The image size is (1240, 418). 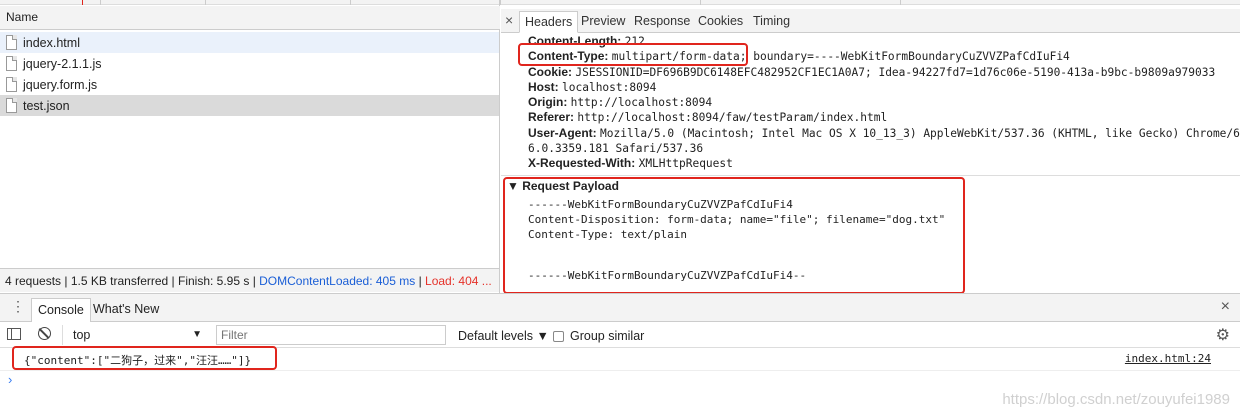 What do you see at coordinates (549, 22) in the screenshot?
I see `tab-headers: Headers` at bounding box center [549, 22].